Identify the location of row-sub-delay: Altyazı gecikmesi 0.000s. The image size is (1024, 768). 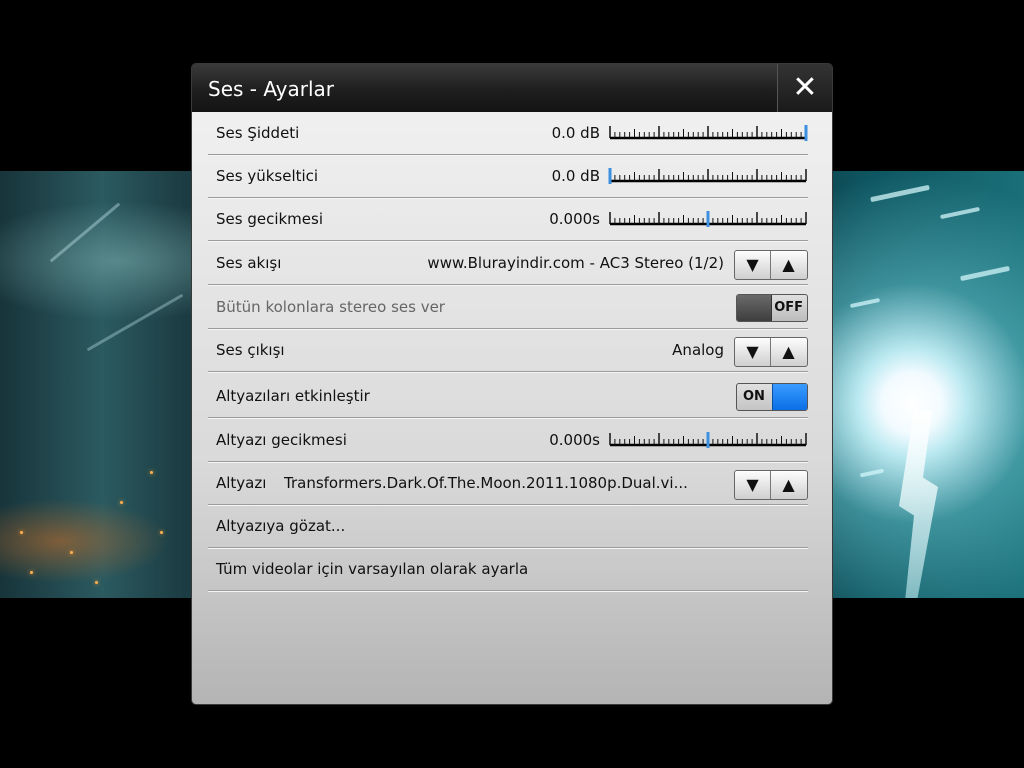
(508, 440).